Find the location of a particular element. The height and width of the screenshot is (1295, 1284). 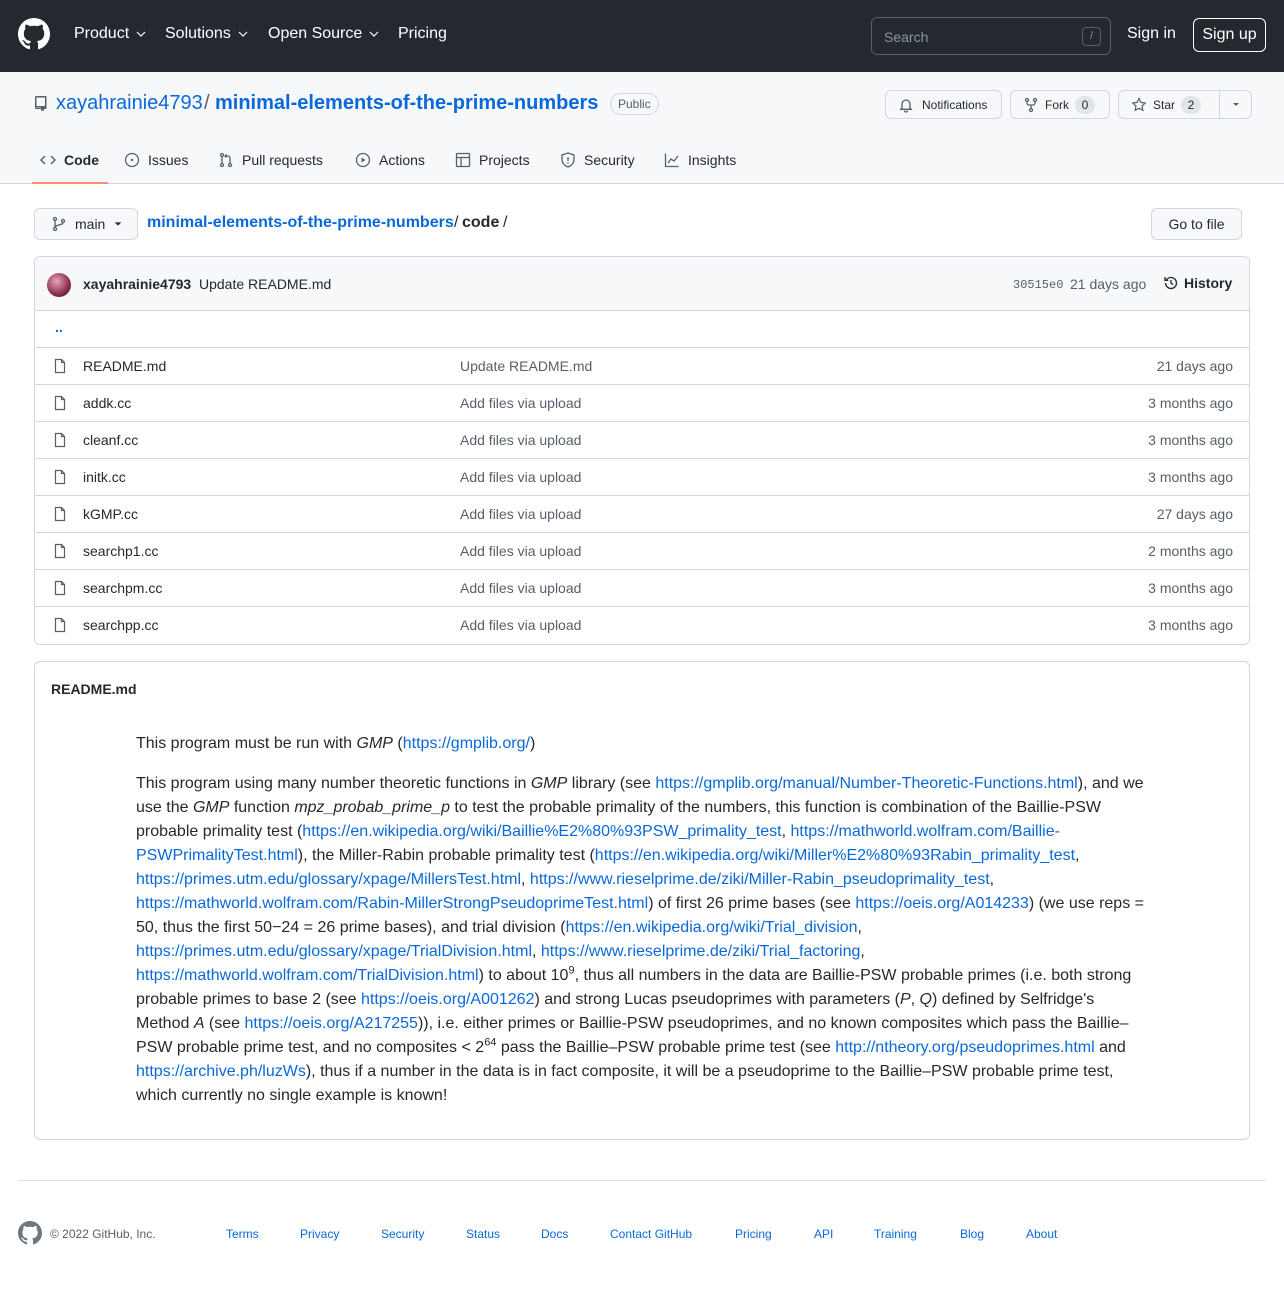

footer-link-contact: Contact GitHub is located at coordinates (651, 1234).